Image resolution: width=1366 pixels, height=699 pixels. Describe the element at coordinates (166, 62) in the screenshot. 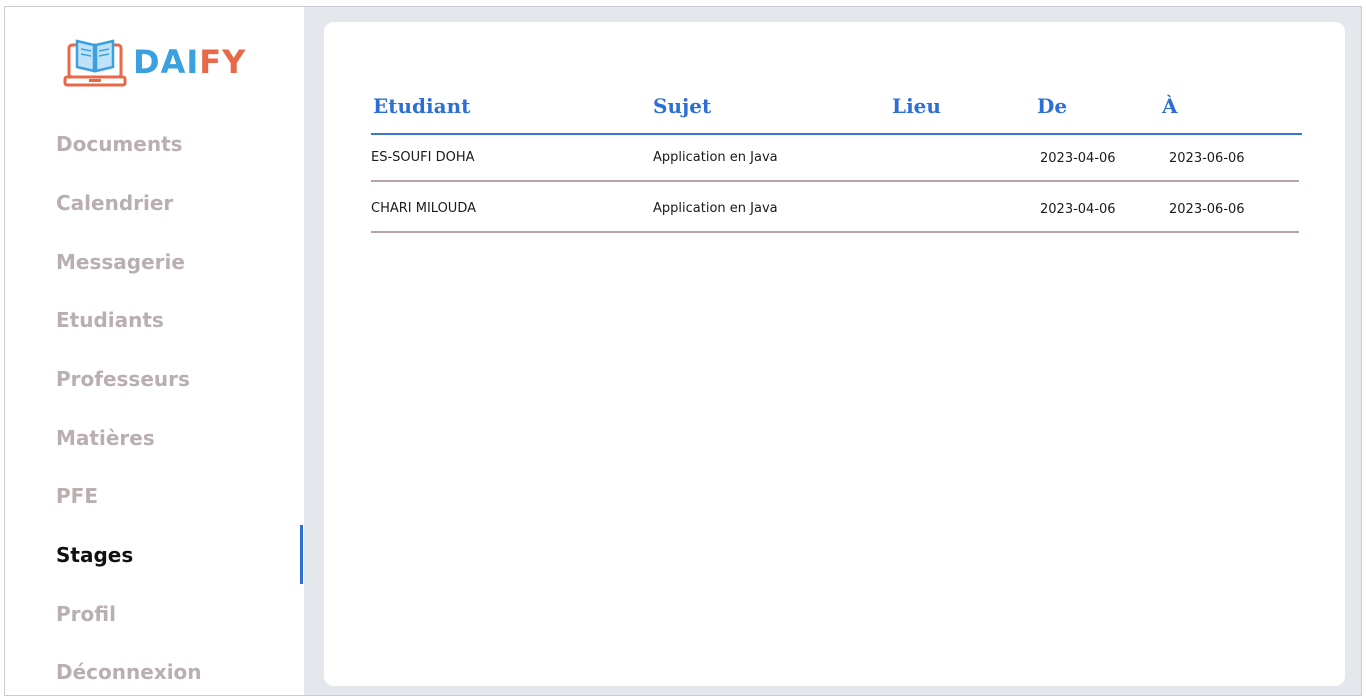

I see `brand-name-part1: DAI` at that location.